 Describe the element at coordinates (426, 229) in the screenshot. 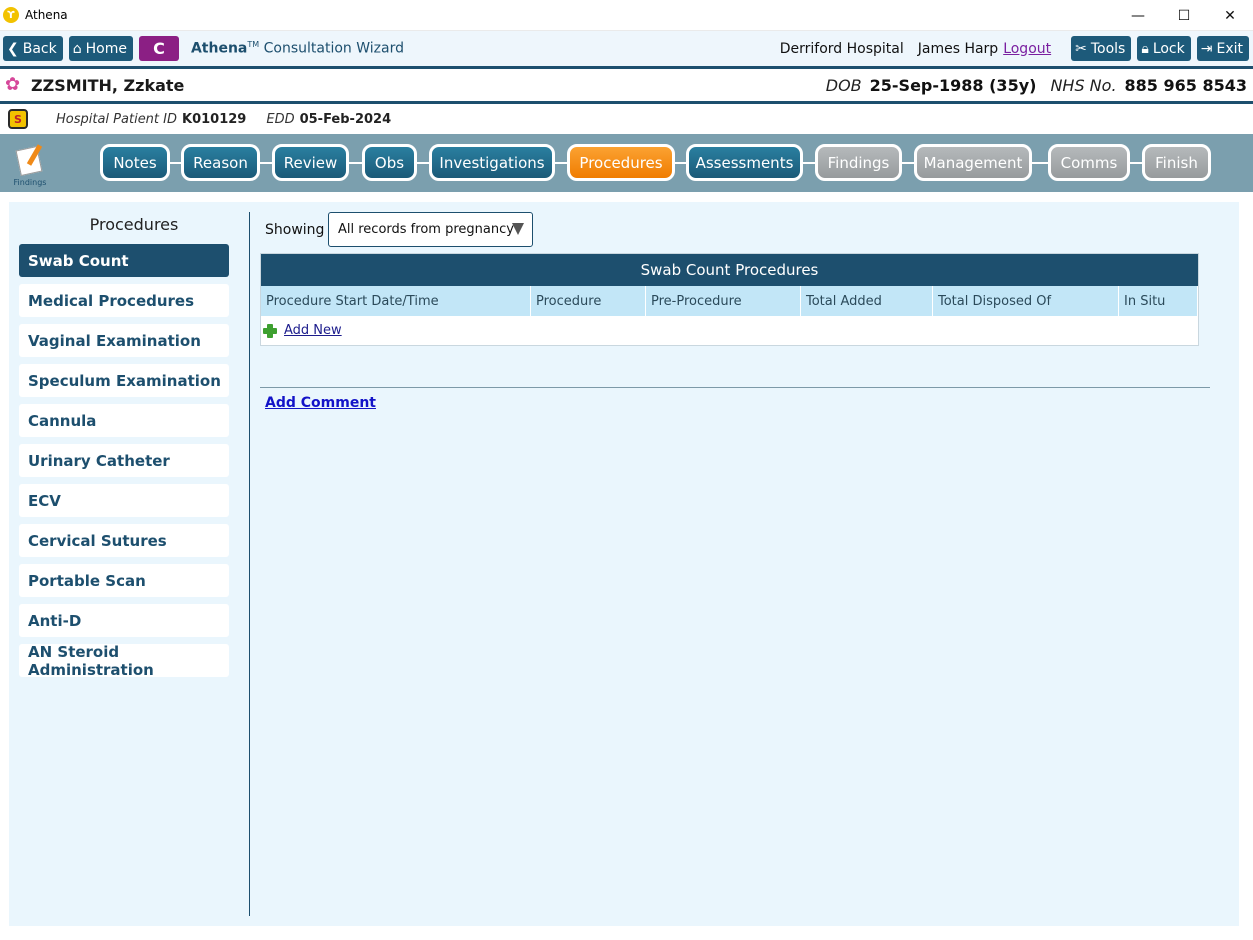

I see `records-filter-value: All records from pregnancy` at that location.